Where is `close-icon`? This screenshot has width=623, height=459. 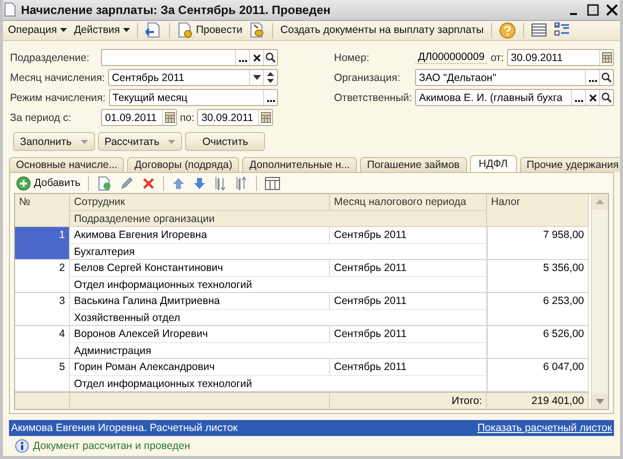 close-icon is located at coordinates (612, 9).